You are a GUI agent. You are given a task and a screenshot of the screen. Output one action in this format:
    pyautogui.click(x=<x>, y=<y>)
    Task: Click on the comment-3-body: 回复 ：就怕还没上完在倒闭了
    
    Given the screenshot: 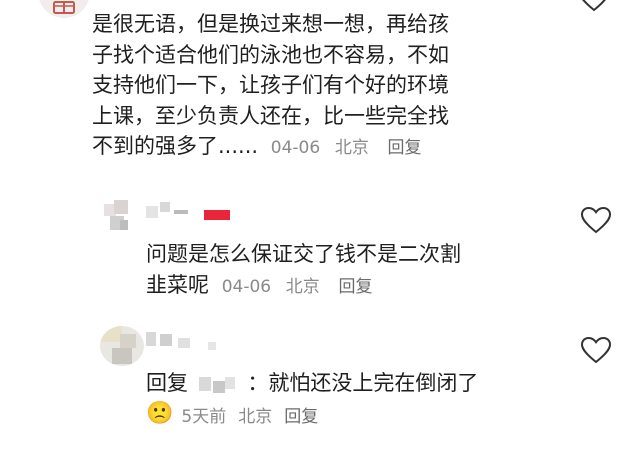 What is the action you would take?
    pyautogui.click(x=366, y=383)
    